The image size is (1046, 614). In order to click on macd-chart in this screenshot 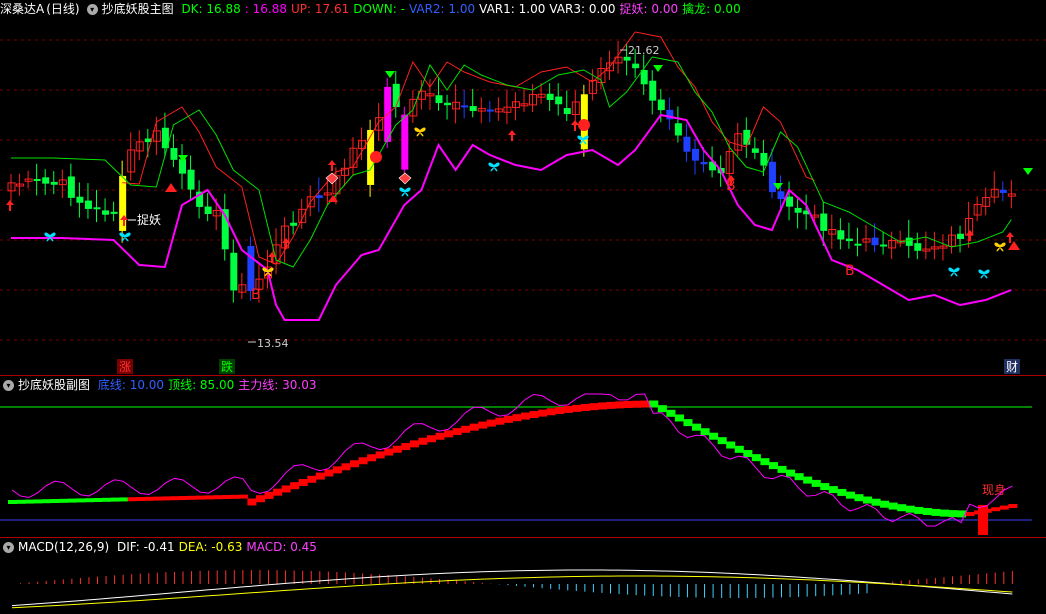, I will do `click(523, 576)`.